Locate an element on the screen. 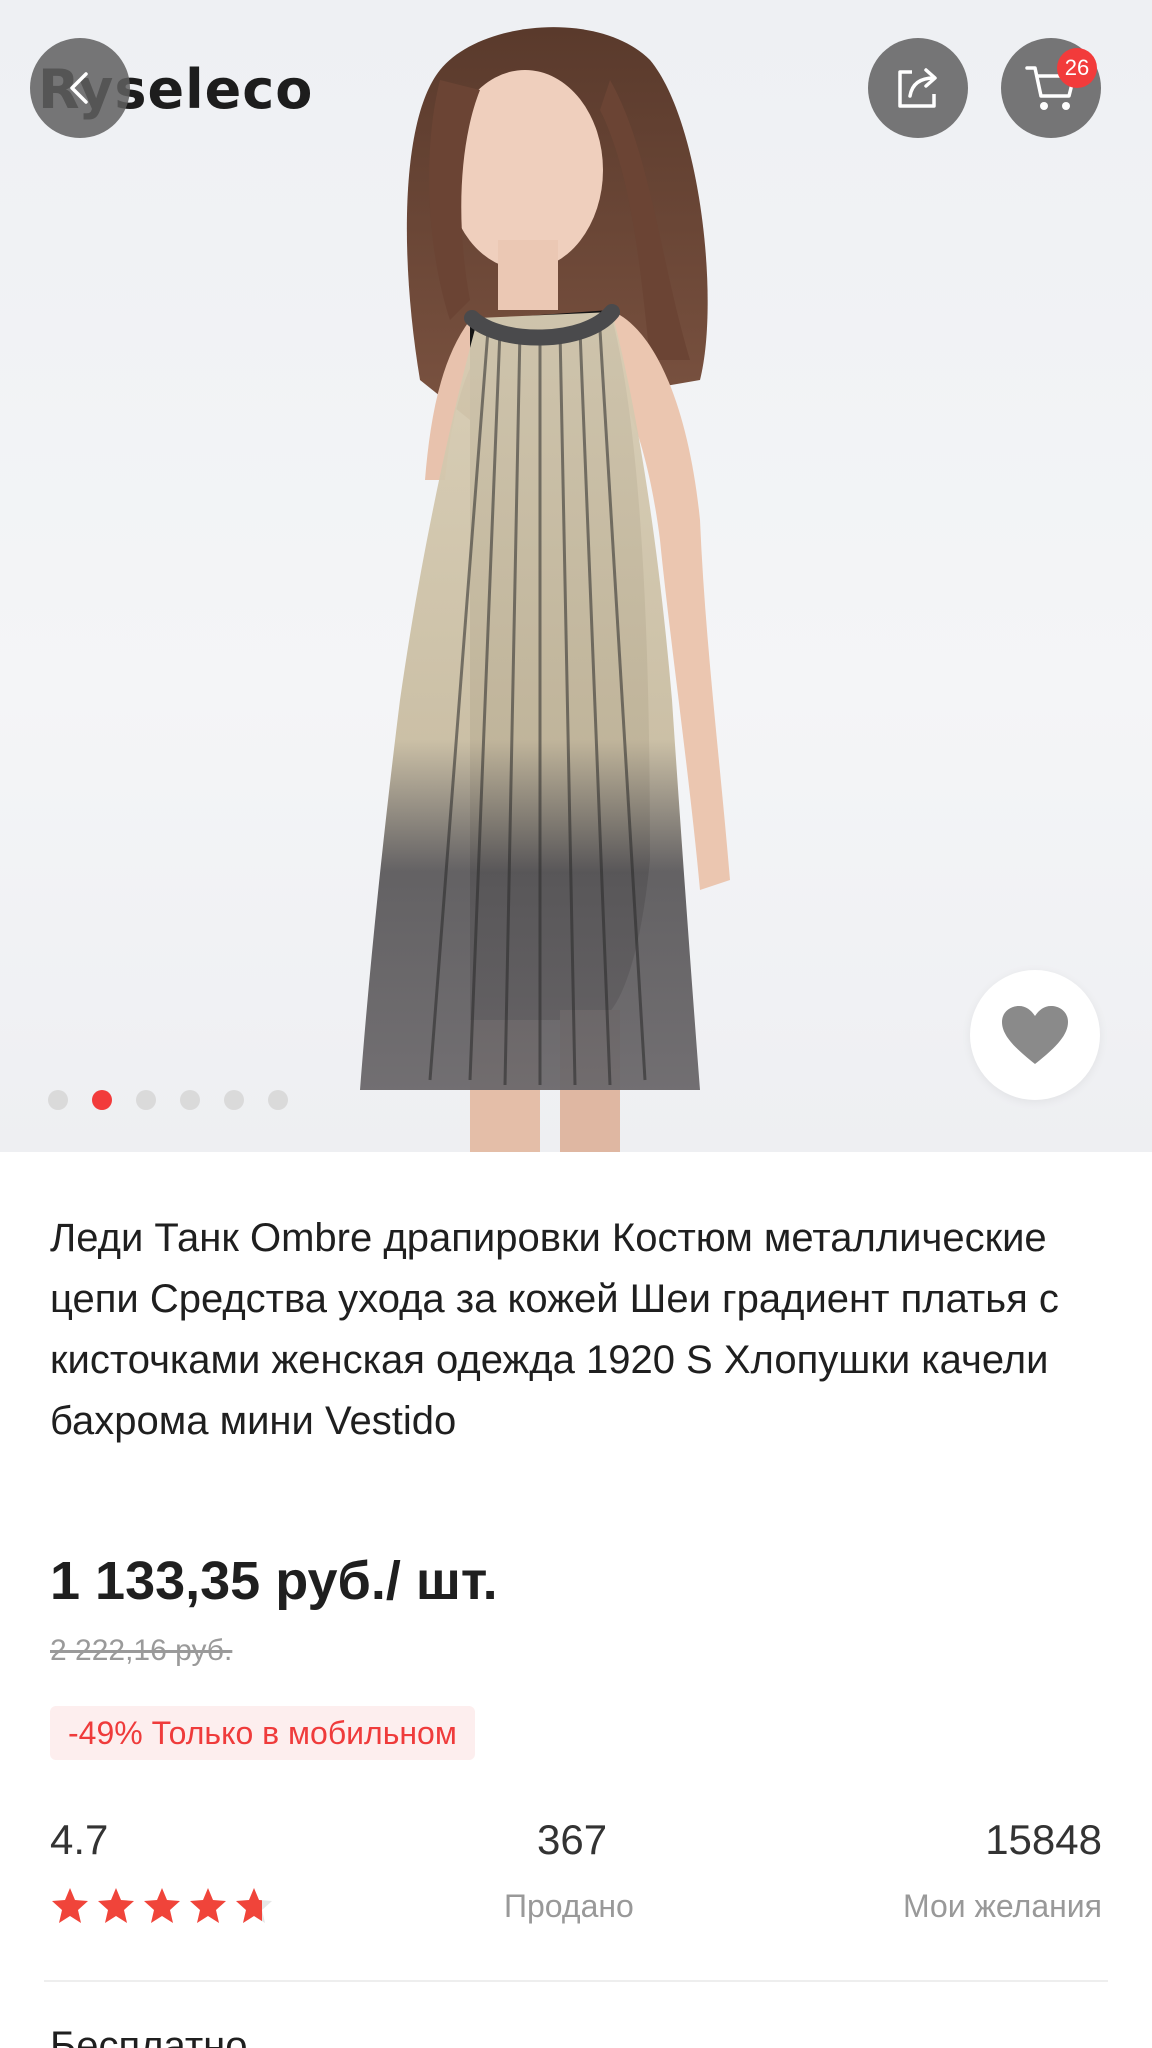  share-icon is located at coordinates (917, 88).